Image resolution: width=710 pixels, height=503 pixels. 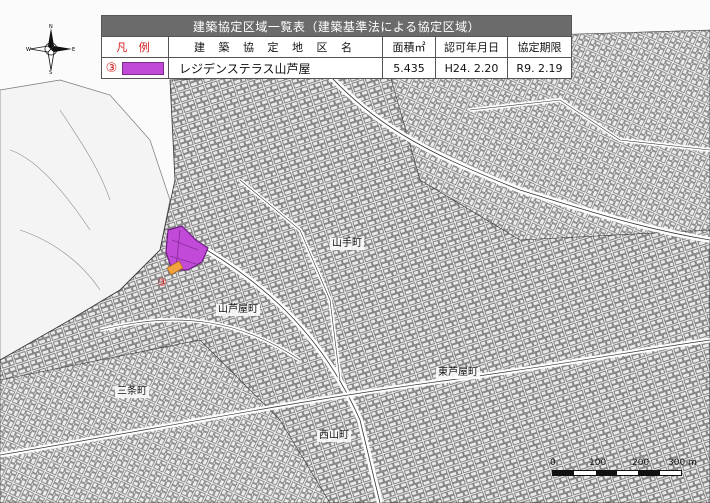 What do you see at coordinates (471, 68) in the screenshot?
I see `district-approval-date: H24. 2.20` at bounding box center [471, 68].